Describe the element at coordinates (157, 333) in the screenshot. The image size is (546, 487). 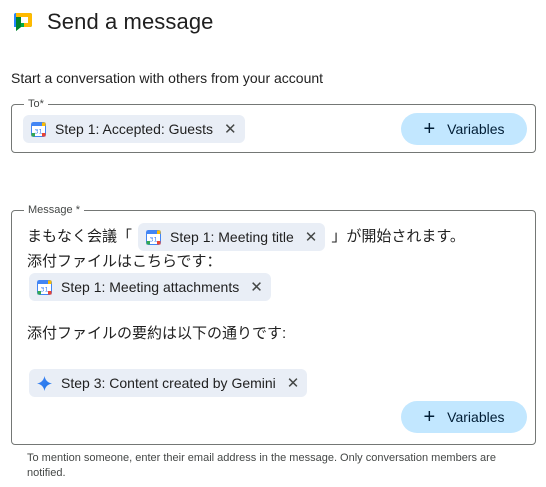
I see `message-line-4: 添付ファイルの要約は以下の通りです:` at that location.